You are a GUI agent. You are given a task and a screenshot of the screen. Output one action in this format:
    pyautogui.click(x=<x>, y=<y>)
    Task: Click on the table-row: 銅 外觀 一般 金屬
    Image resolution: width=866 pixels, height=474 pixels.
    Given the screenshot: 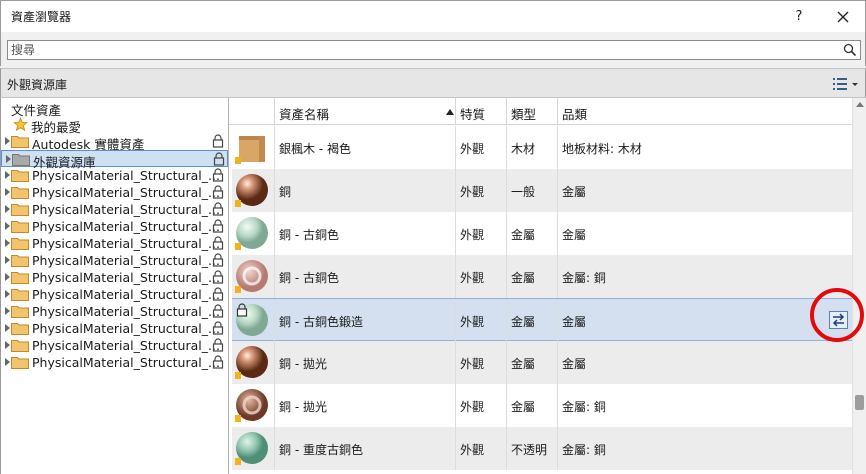 What is the action you would take?
    pyautogui.click(x=542, y=190)
    